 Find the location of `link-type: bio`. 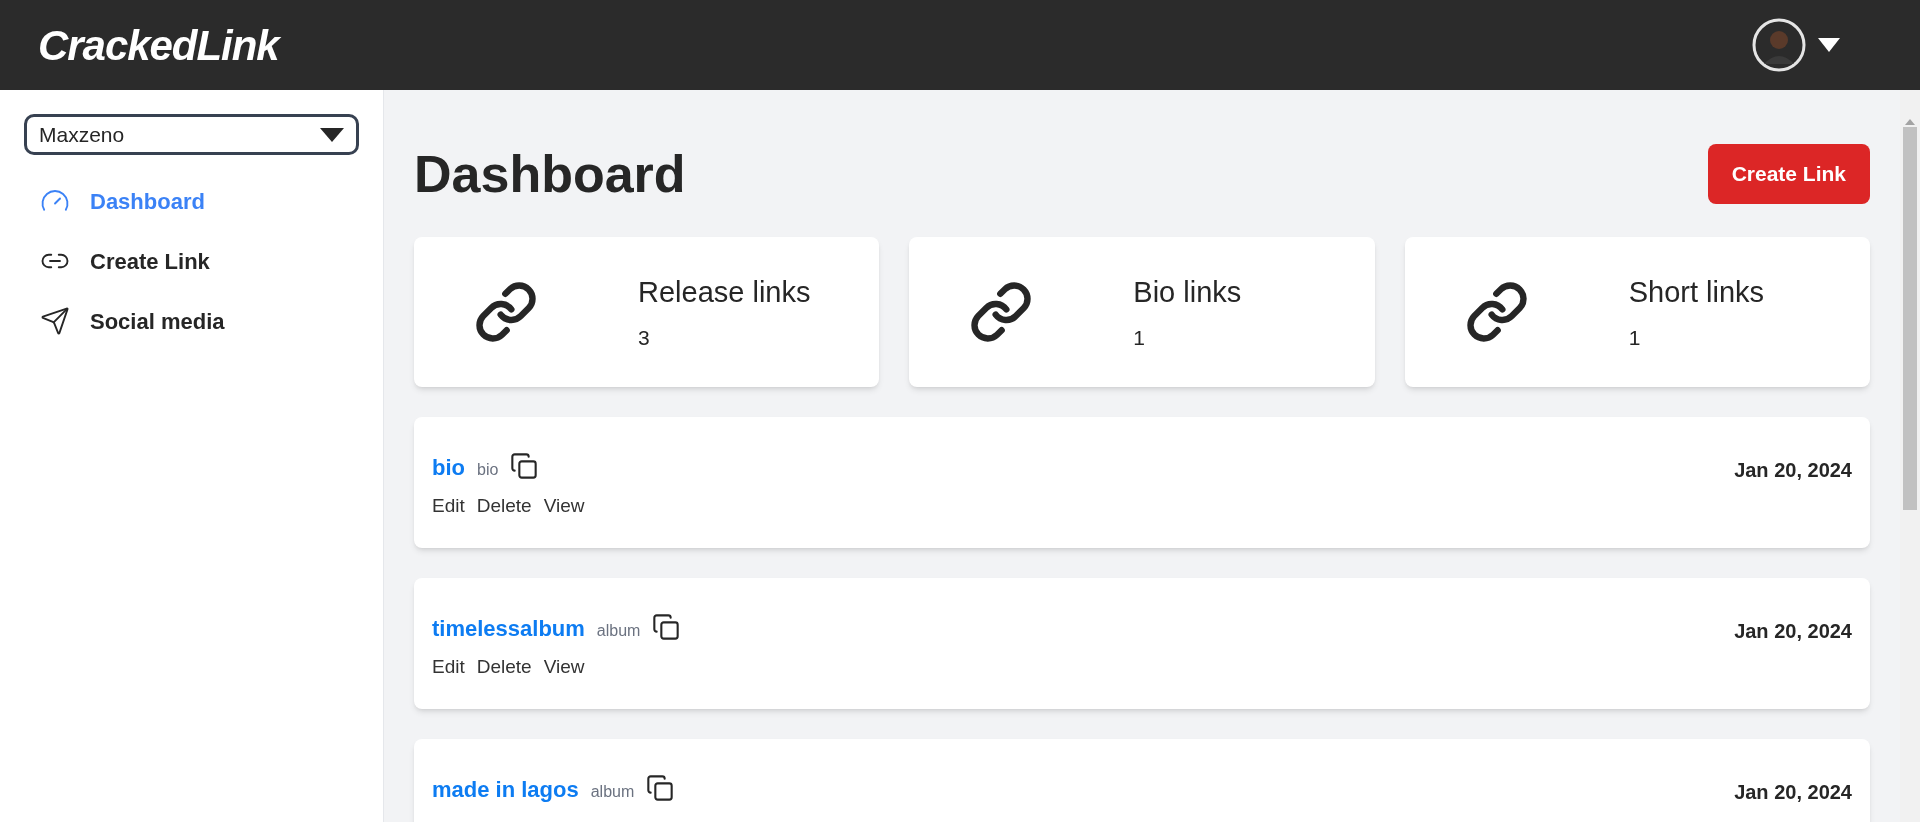

link-type: bio is located at coordinates (488, 470).